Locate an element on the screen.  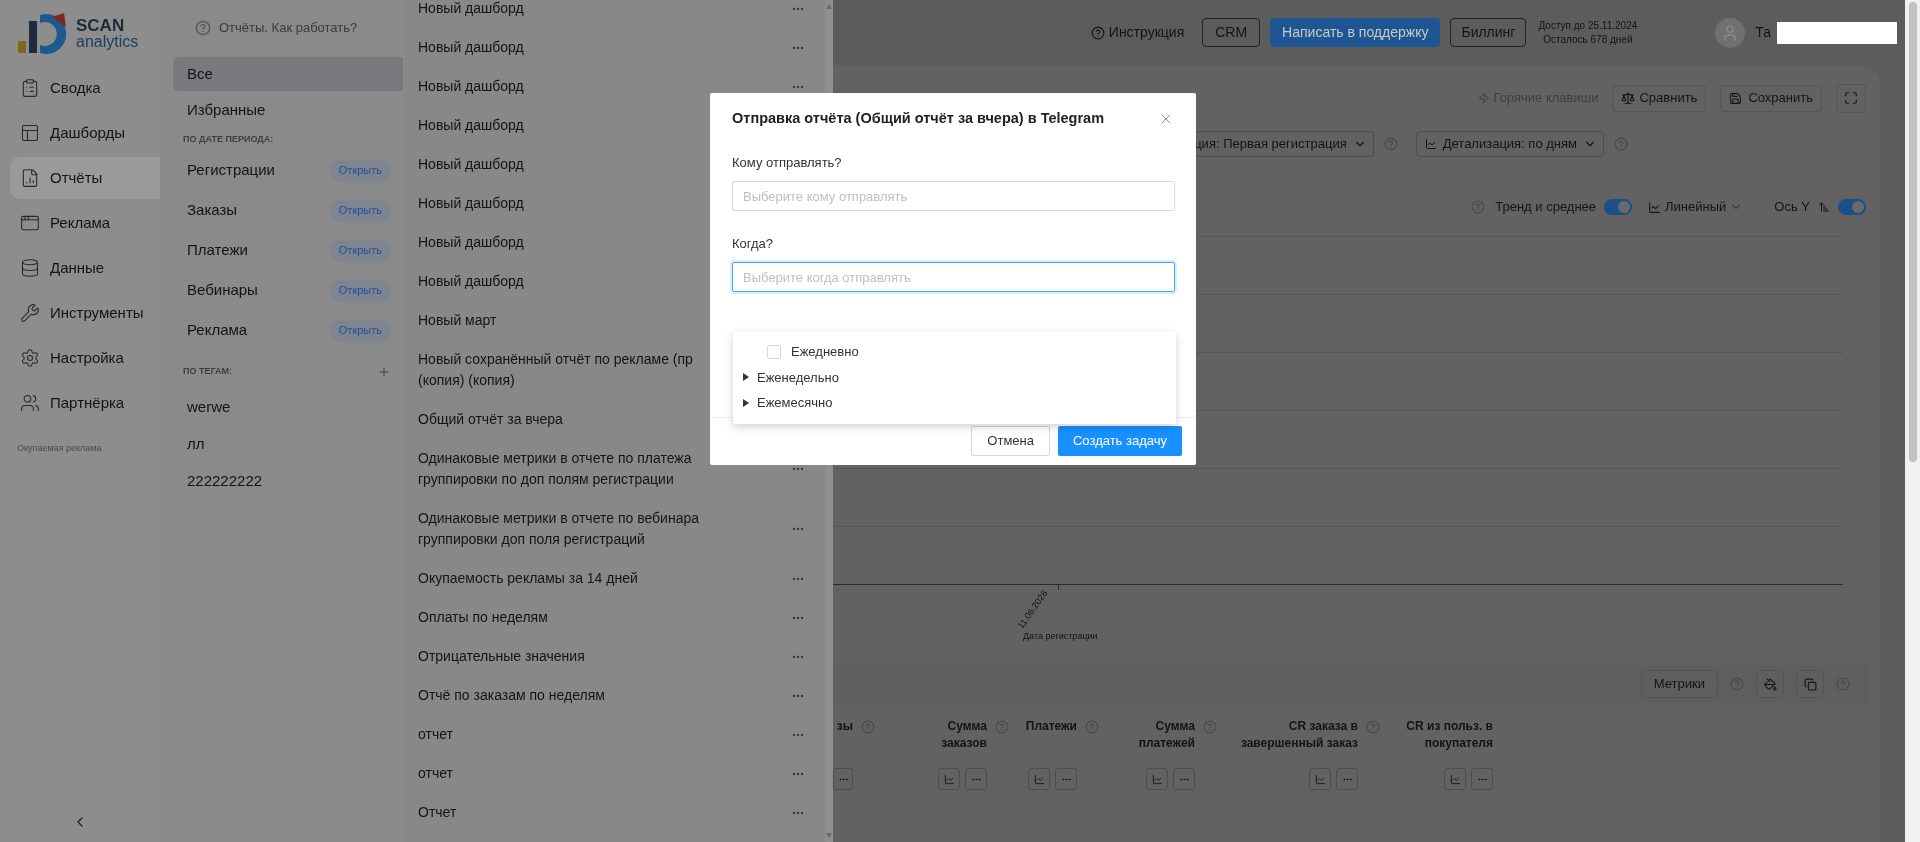
x-axis-title: Дата регистрации is located at coordinates (1060, 636).